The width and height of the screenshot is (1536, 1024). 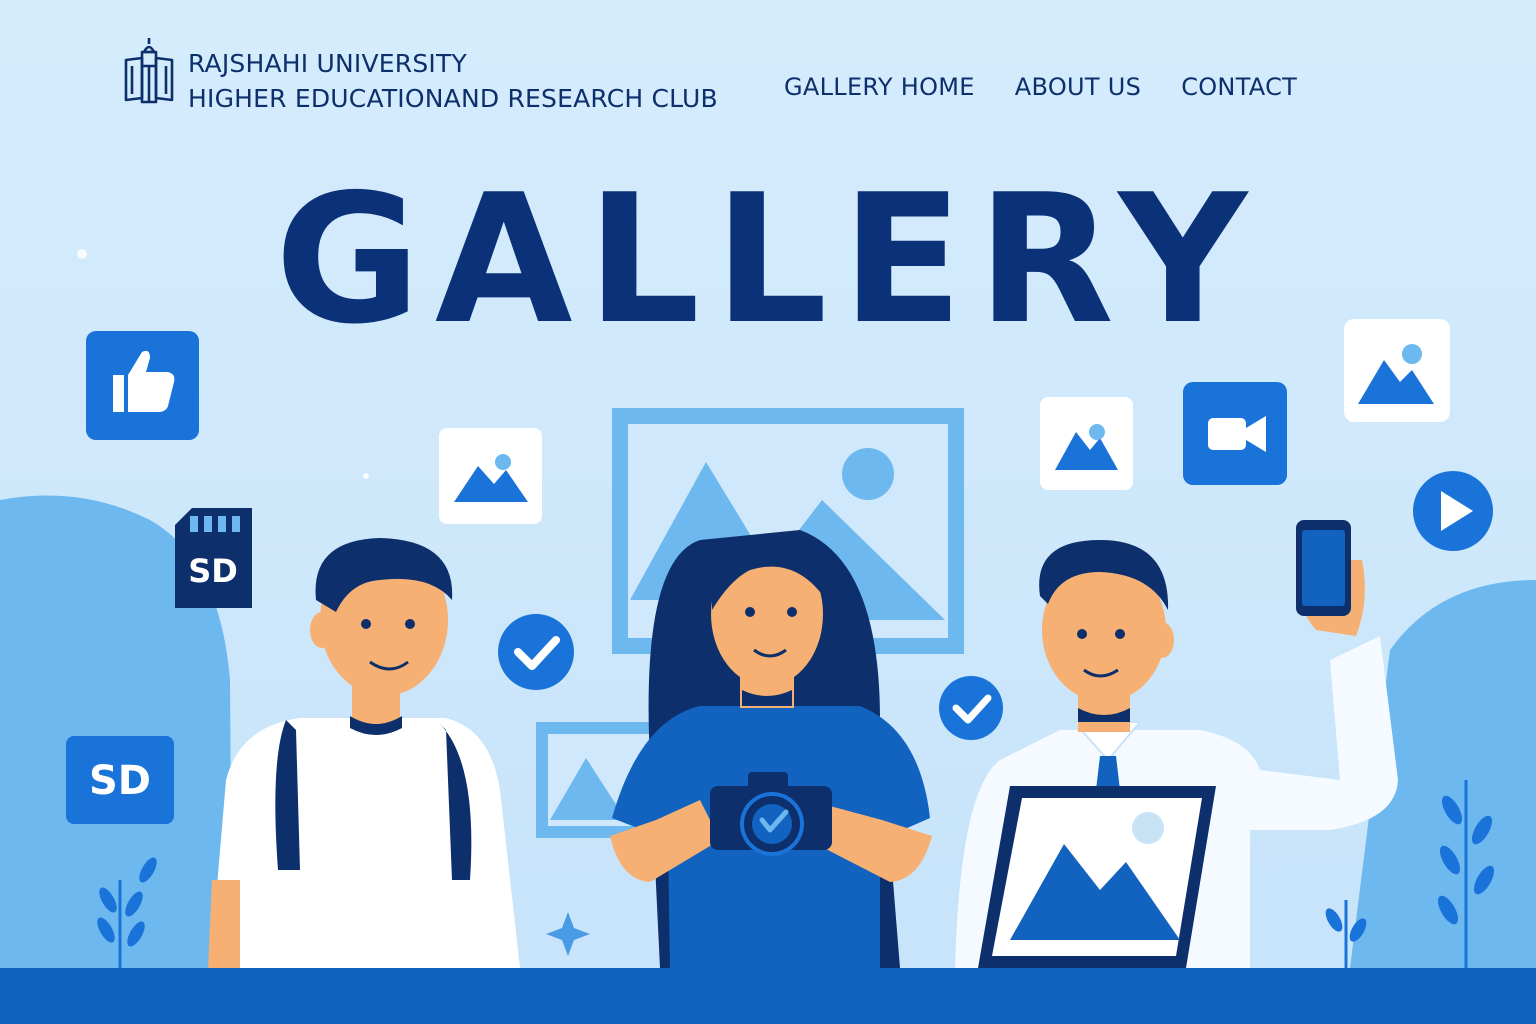 What do you see at coordinates (213, 571) in the screenshot?
I see `sd-card-label: SD` at bounding box center [213, 571].